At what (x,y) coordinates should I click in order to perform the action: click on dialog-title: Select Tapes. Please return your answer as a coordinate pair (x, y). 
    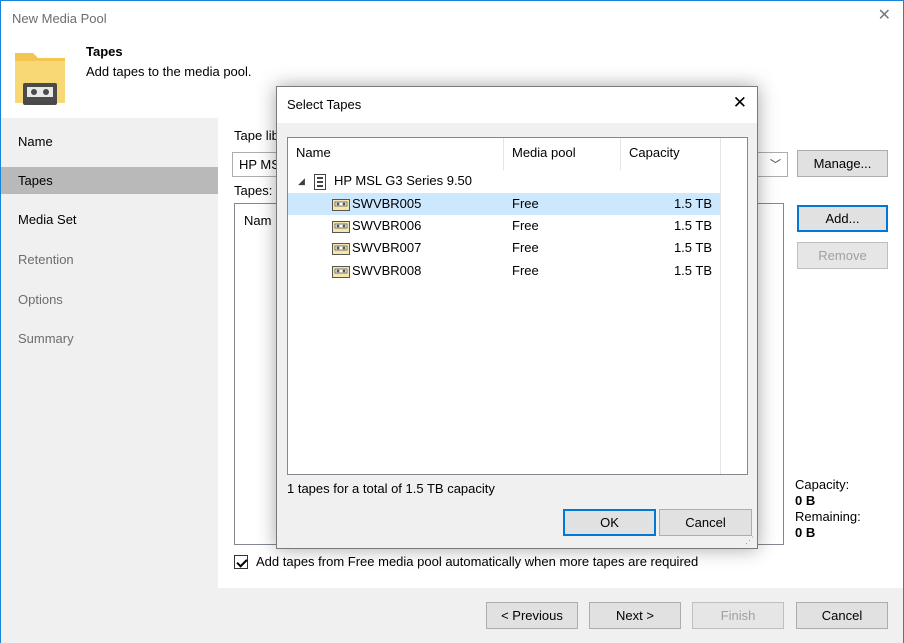
    Looking at the image, I should click on (324, 104).